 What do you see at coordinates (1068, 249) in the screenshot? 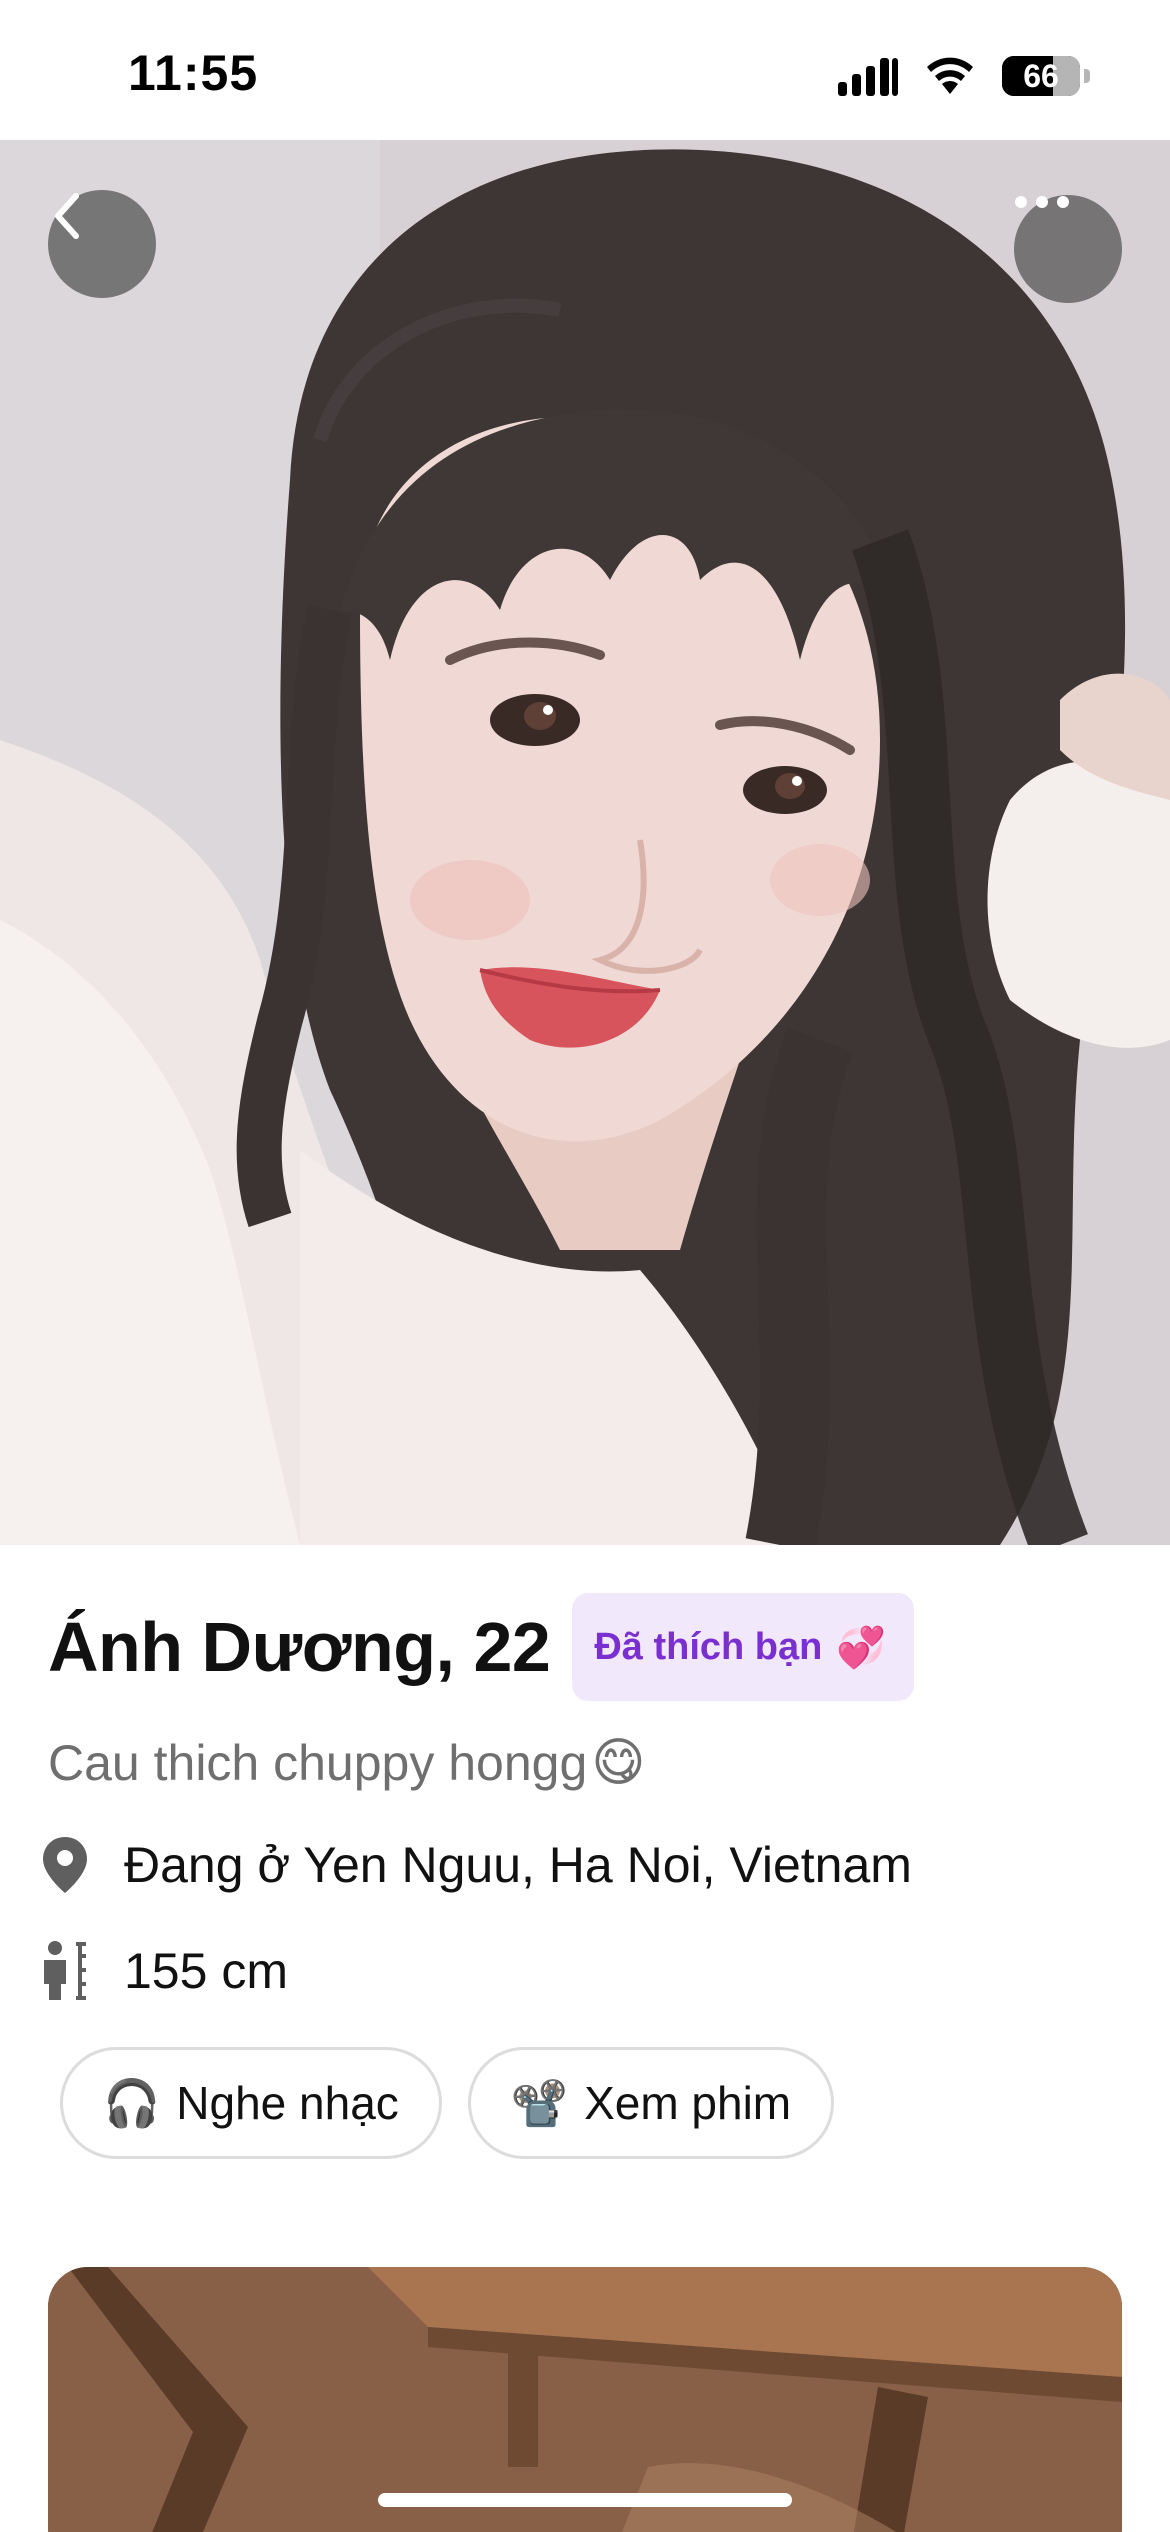
I see `more-options-button` at bounding box center [1068, 249].